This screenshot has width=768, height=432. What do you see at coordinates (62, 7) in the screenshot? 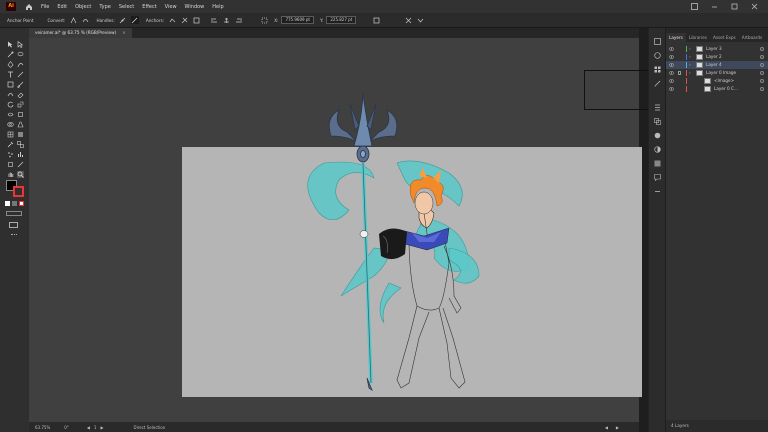
I see `menu-edit: Edit` at bounding box center [62, 7].